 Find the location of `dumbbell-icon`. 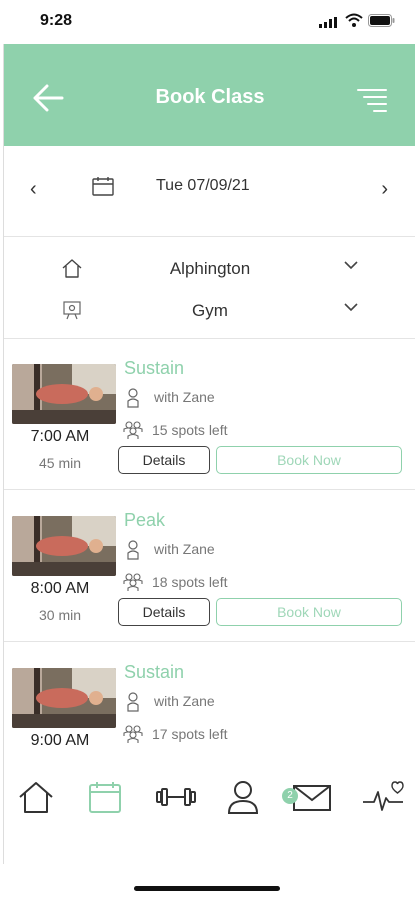

dumbbell-icon is located at coordinates (176, 797).